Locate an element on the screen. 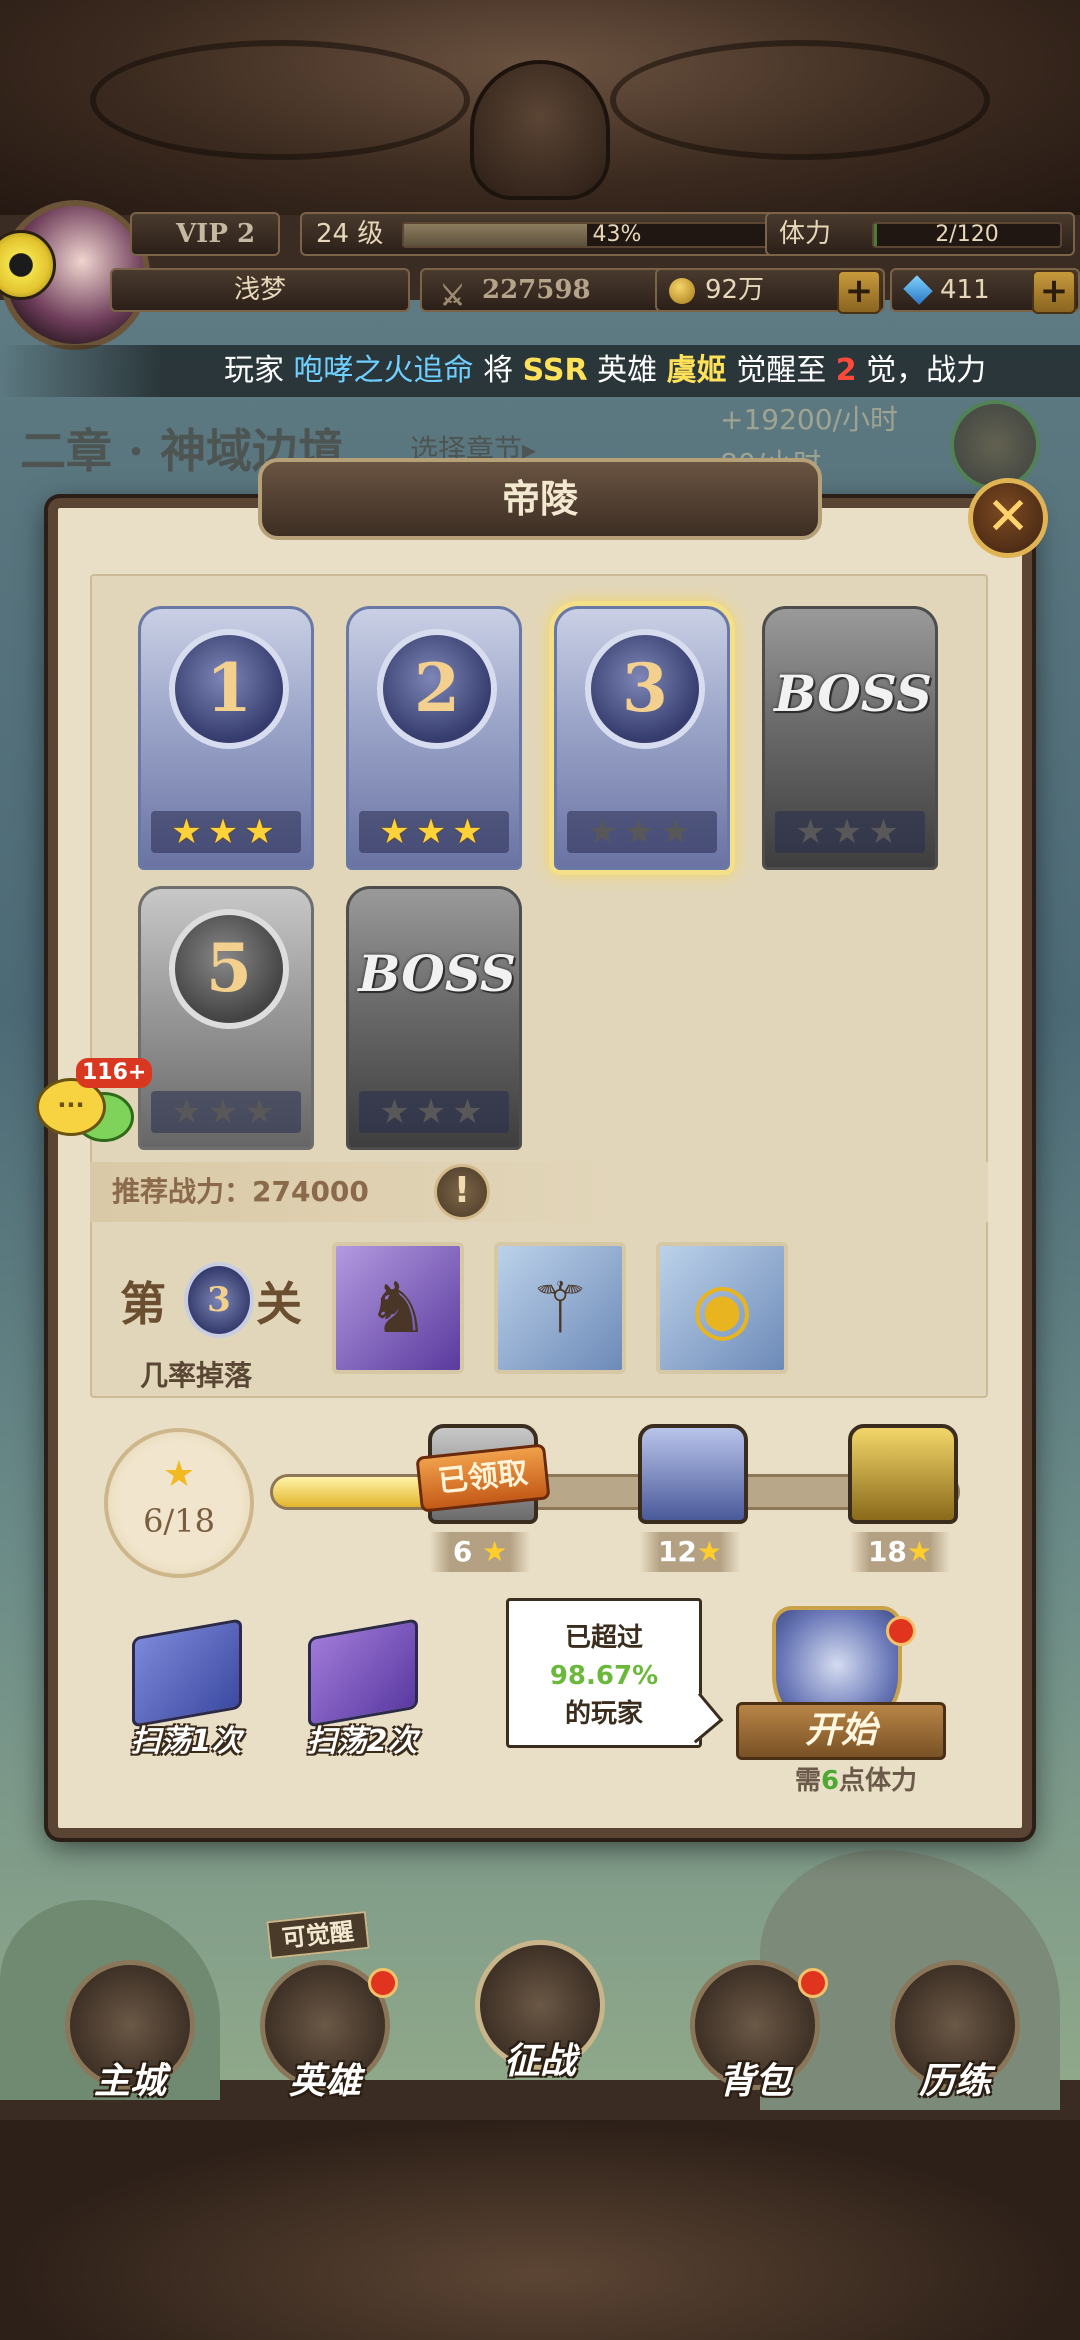  milestone-18: 18★ is located at coordinates (900, 1552).